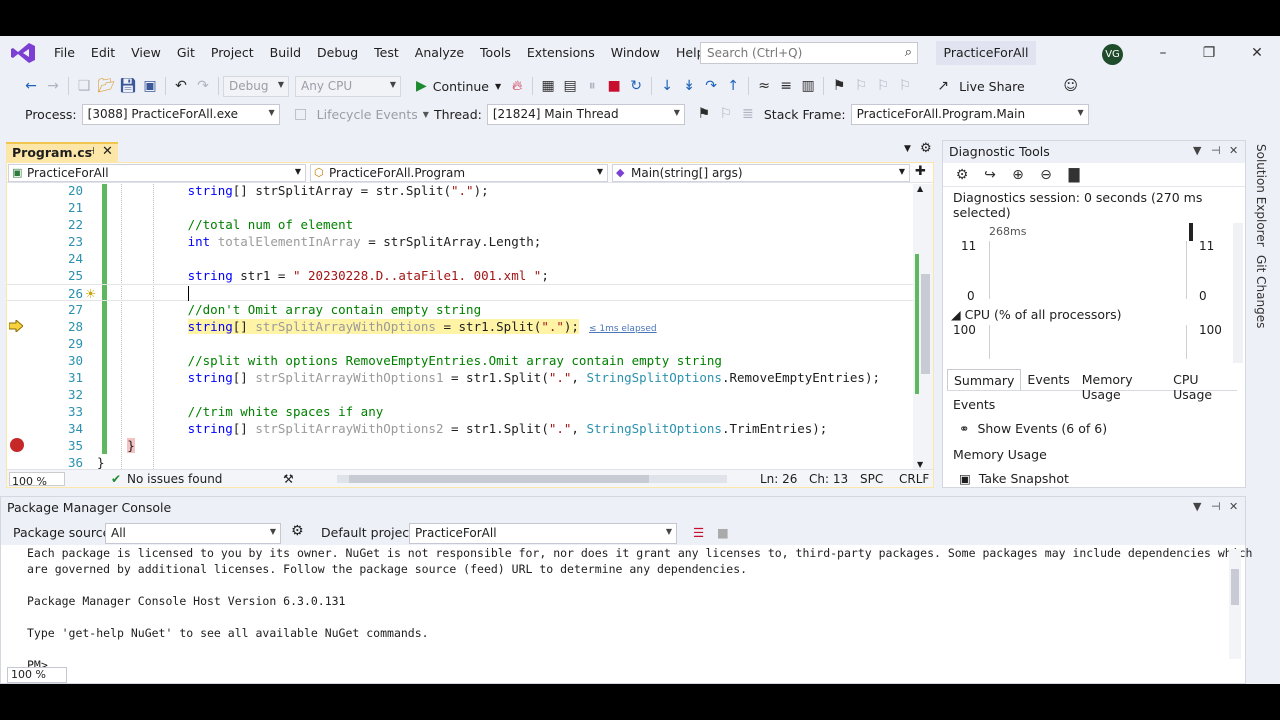  Describe the element at coordinates (174, 479) in the screenshot. I see `issues-label: No issues found` at that location.